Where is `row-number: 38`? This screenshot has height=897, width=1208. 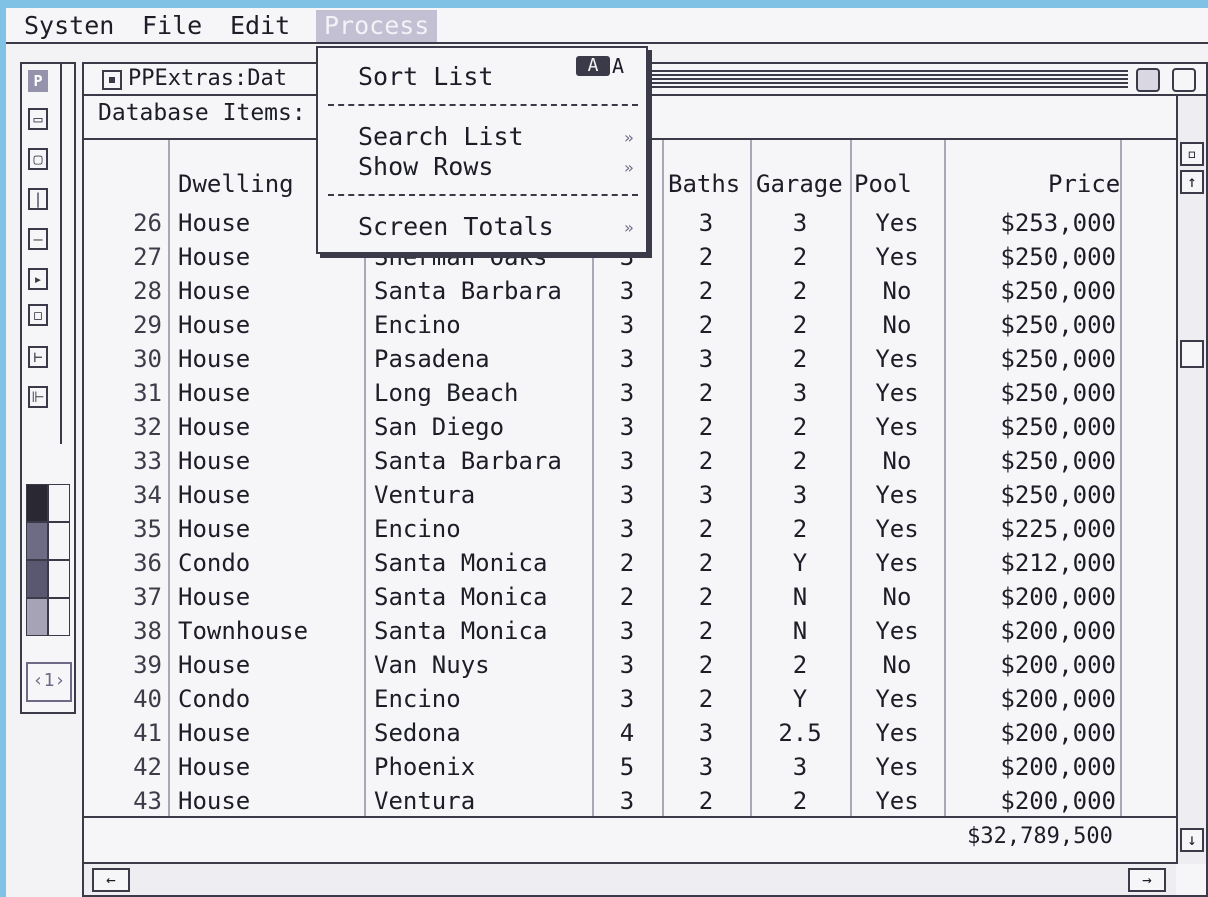
row-number: 38 is located at coordinates (147, 631).